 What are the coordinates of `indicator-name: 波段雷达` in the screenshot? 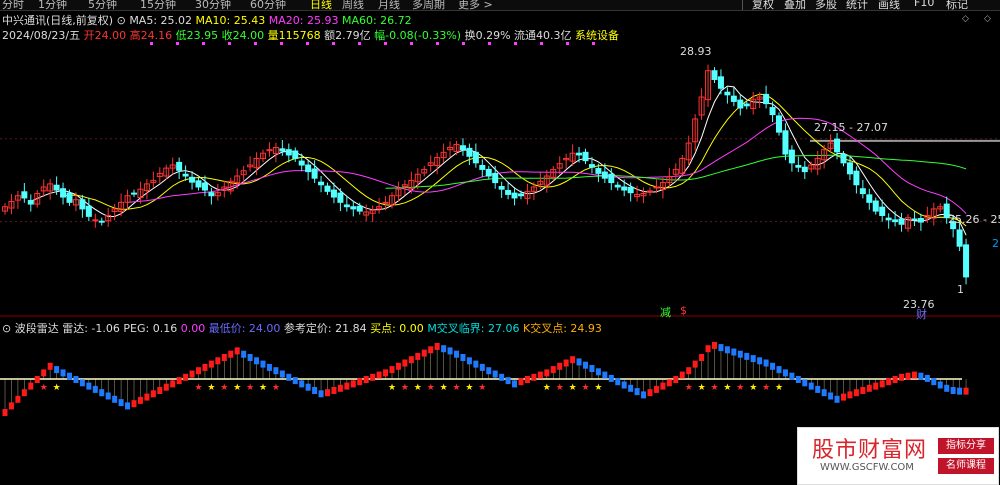 It's located at (37, 328).